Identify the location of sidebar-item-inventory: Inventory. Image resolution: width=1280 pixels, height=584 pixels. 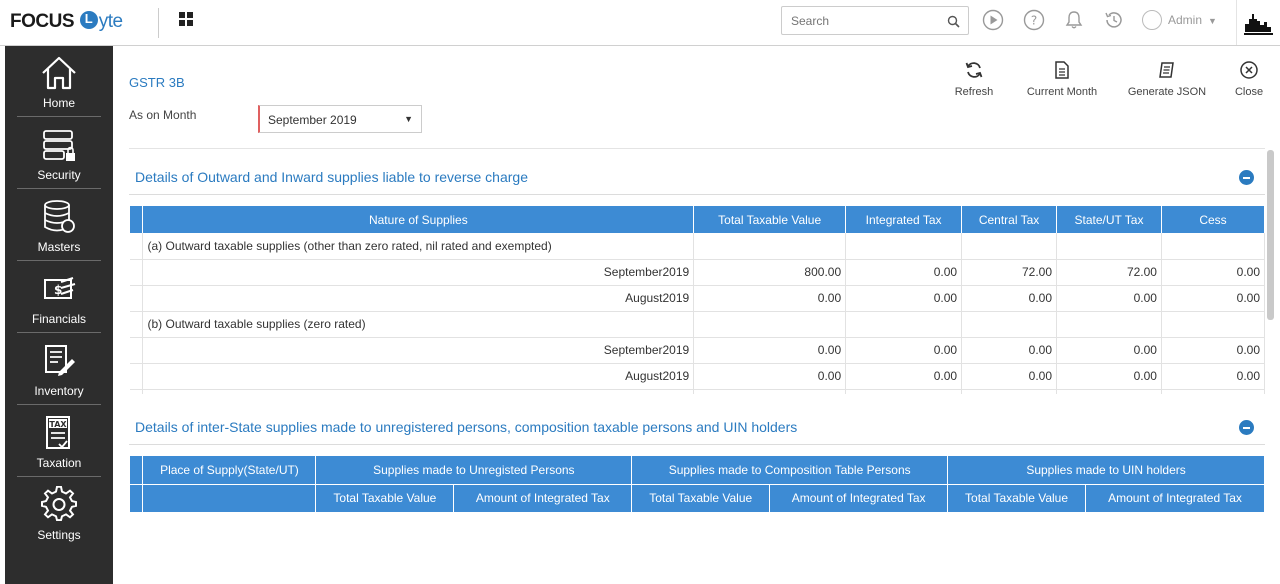
(59, 370).